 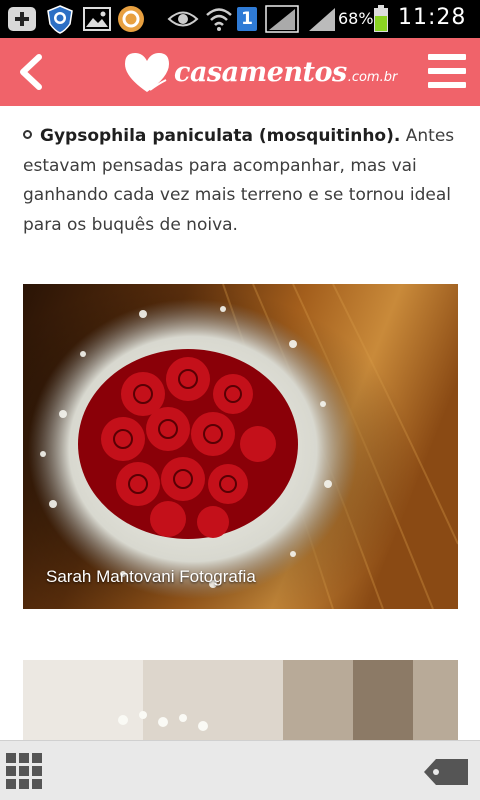 I want to click on hamburger-menu-icon, so click(x=447, y=71).